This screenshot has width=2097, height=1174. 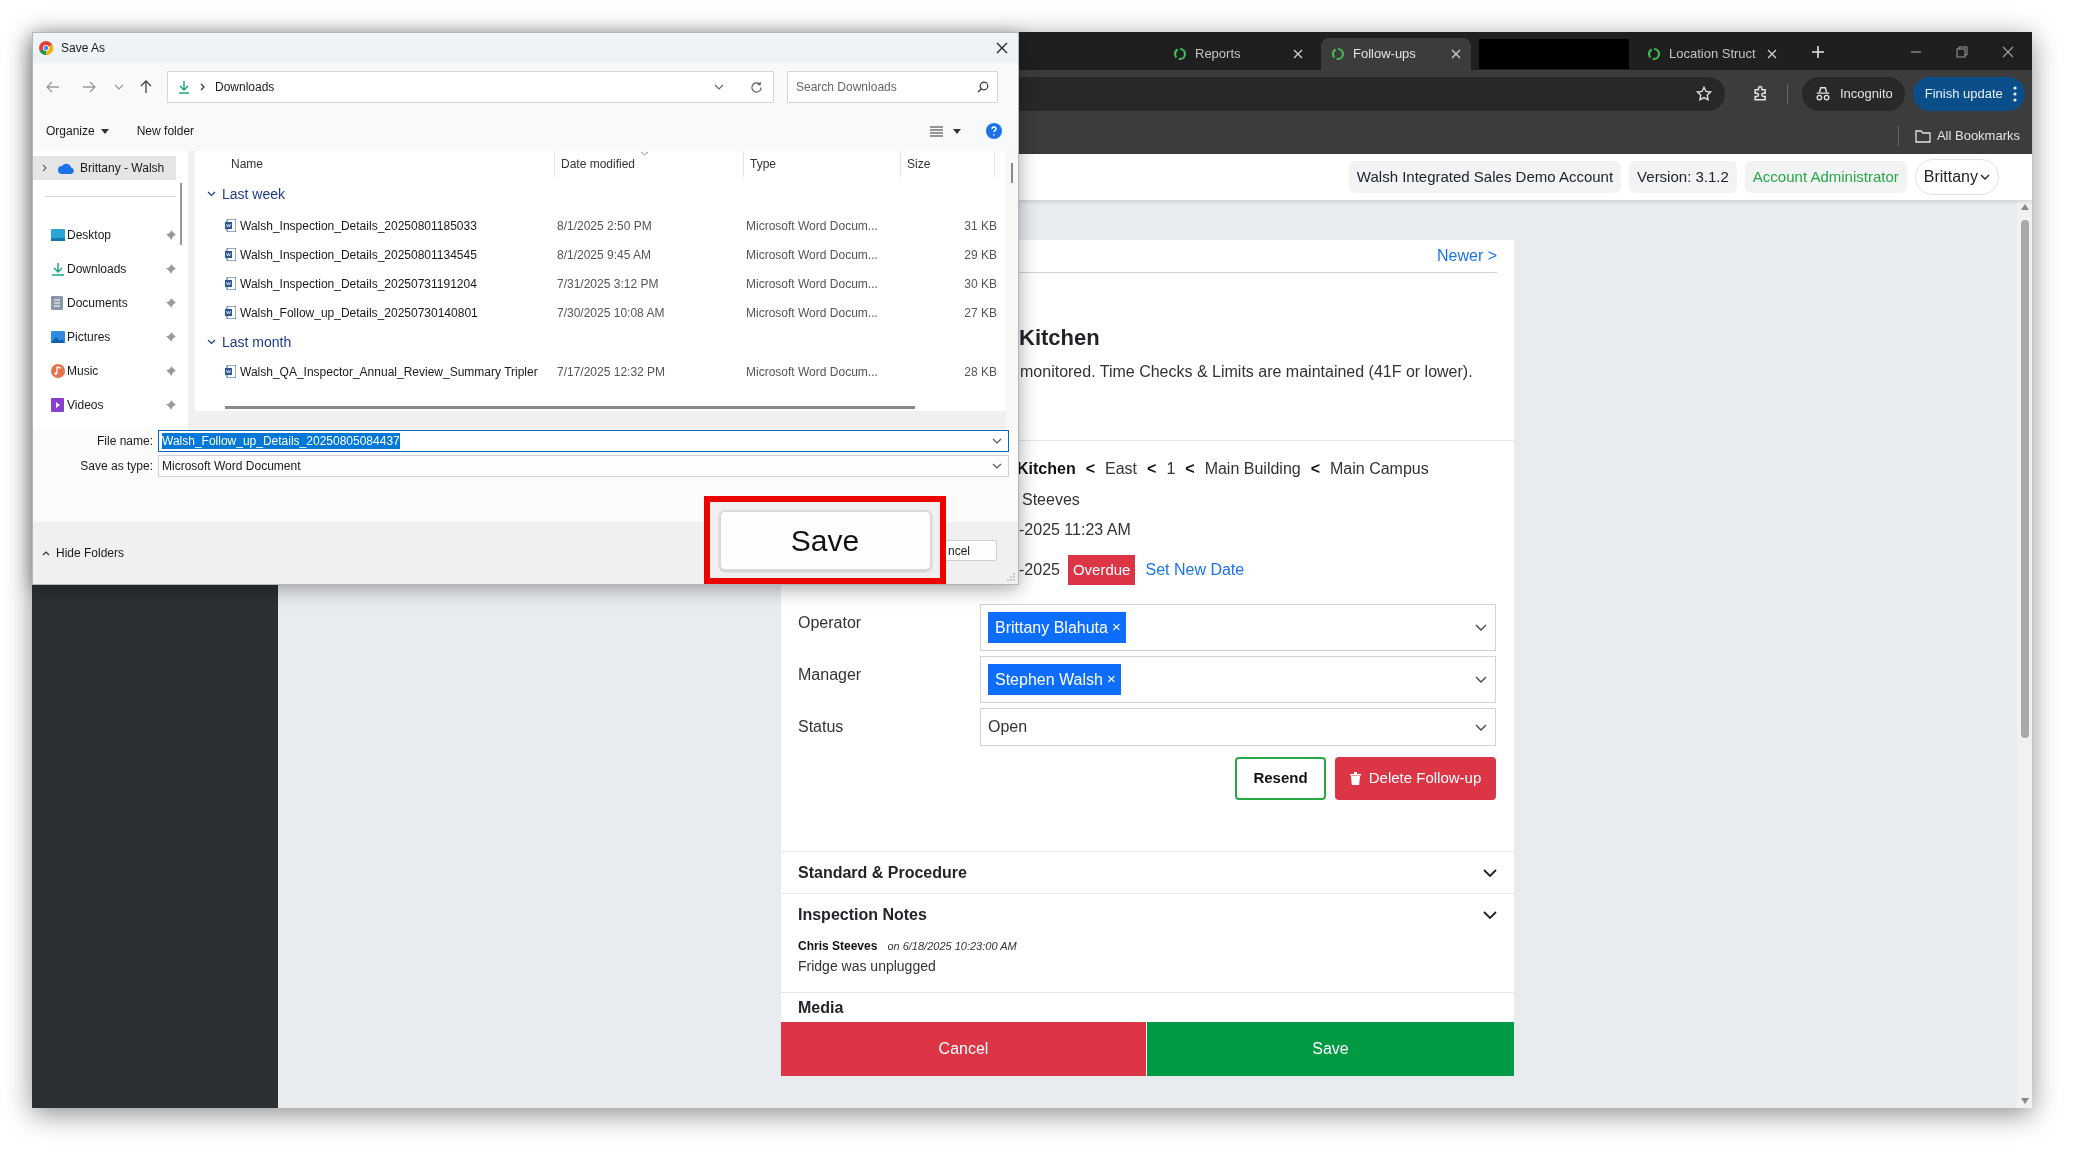 I want to click on chevron-icon, so click(x=202, y=87).